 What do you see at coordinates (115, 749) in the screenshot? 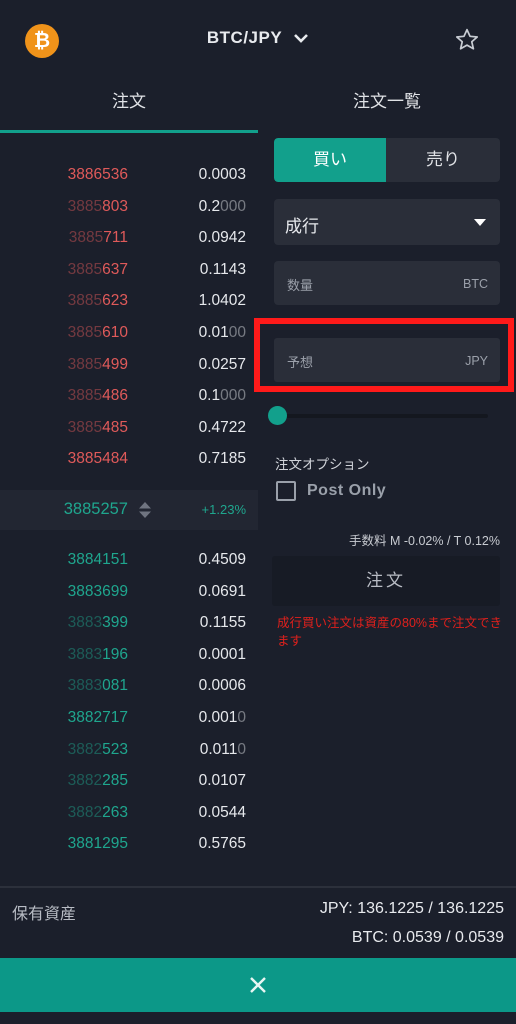
I see `price-suffix: 523` at bounding box center [115, 749].